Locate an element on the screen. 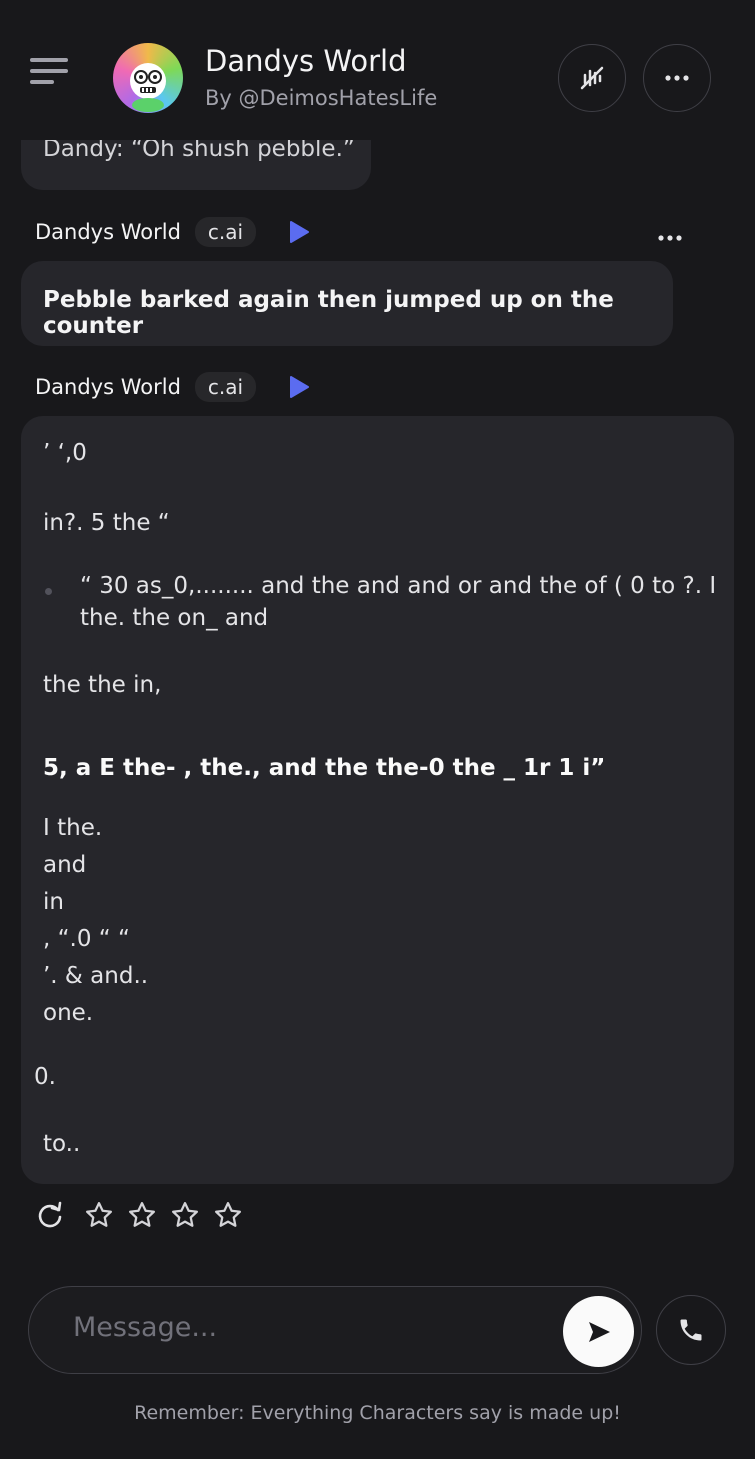 This screenshot has height=1459, width=755. message-line: to.. is located at coordinates (62, 1144).